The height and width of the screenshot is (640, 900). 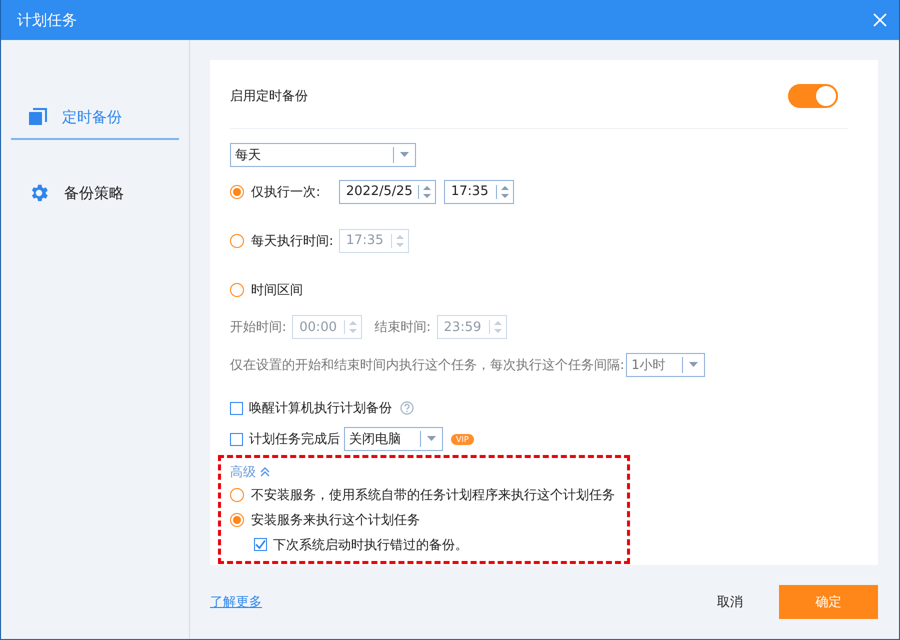 What do you see at coordinates (277, 290) in the screenshot?
I see `radio-label: 时间区间` at bounding box center [277, 290].